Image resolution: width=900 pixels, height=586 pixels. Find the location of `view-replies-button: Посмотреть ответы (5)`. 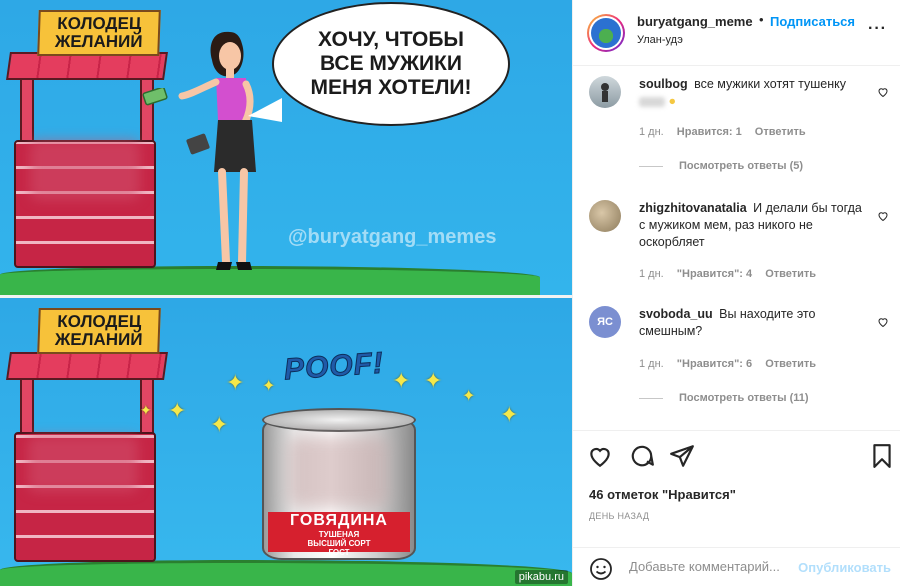

view-replies-button: Посмотреть ответы (5) is located at coordinates (721, 166).